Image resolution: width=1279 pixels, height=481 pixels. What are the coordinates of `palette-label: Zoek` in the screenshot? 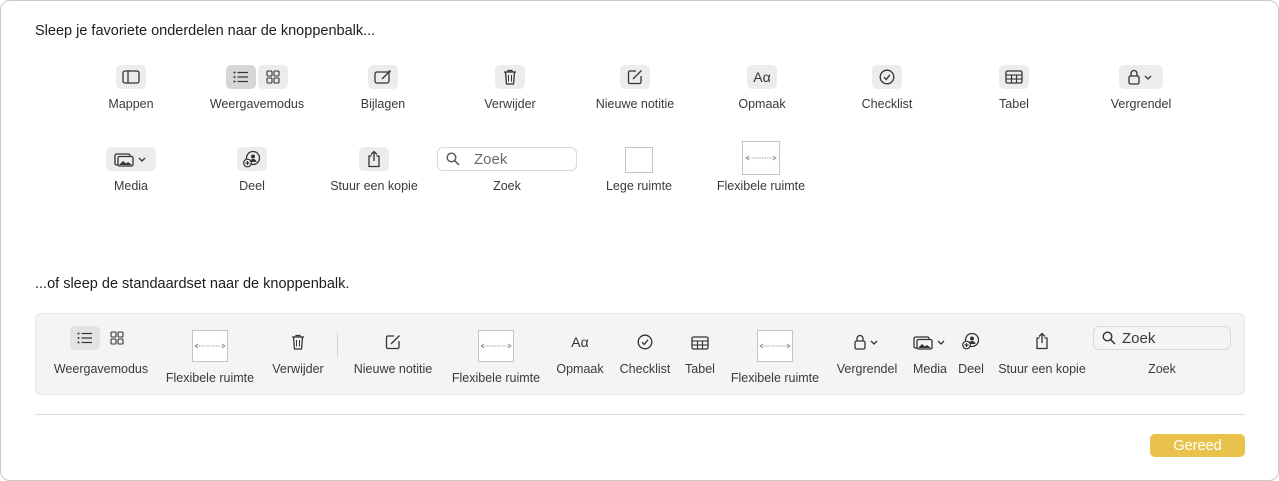 It's located at (507, 186).